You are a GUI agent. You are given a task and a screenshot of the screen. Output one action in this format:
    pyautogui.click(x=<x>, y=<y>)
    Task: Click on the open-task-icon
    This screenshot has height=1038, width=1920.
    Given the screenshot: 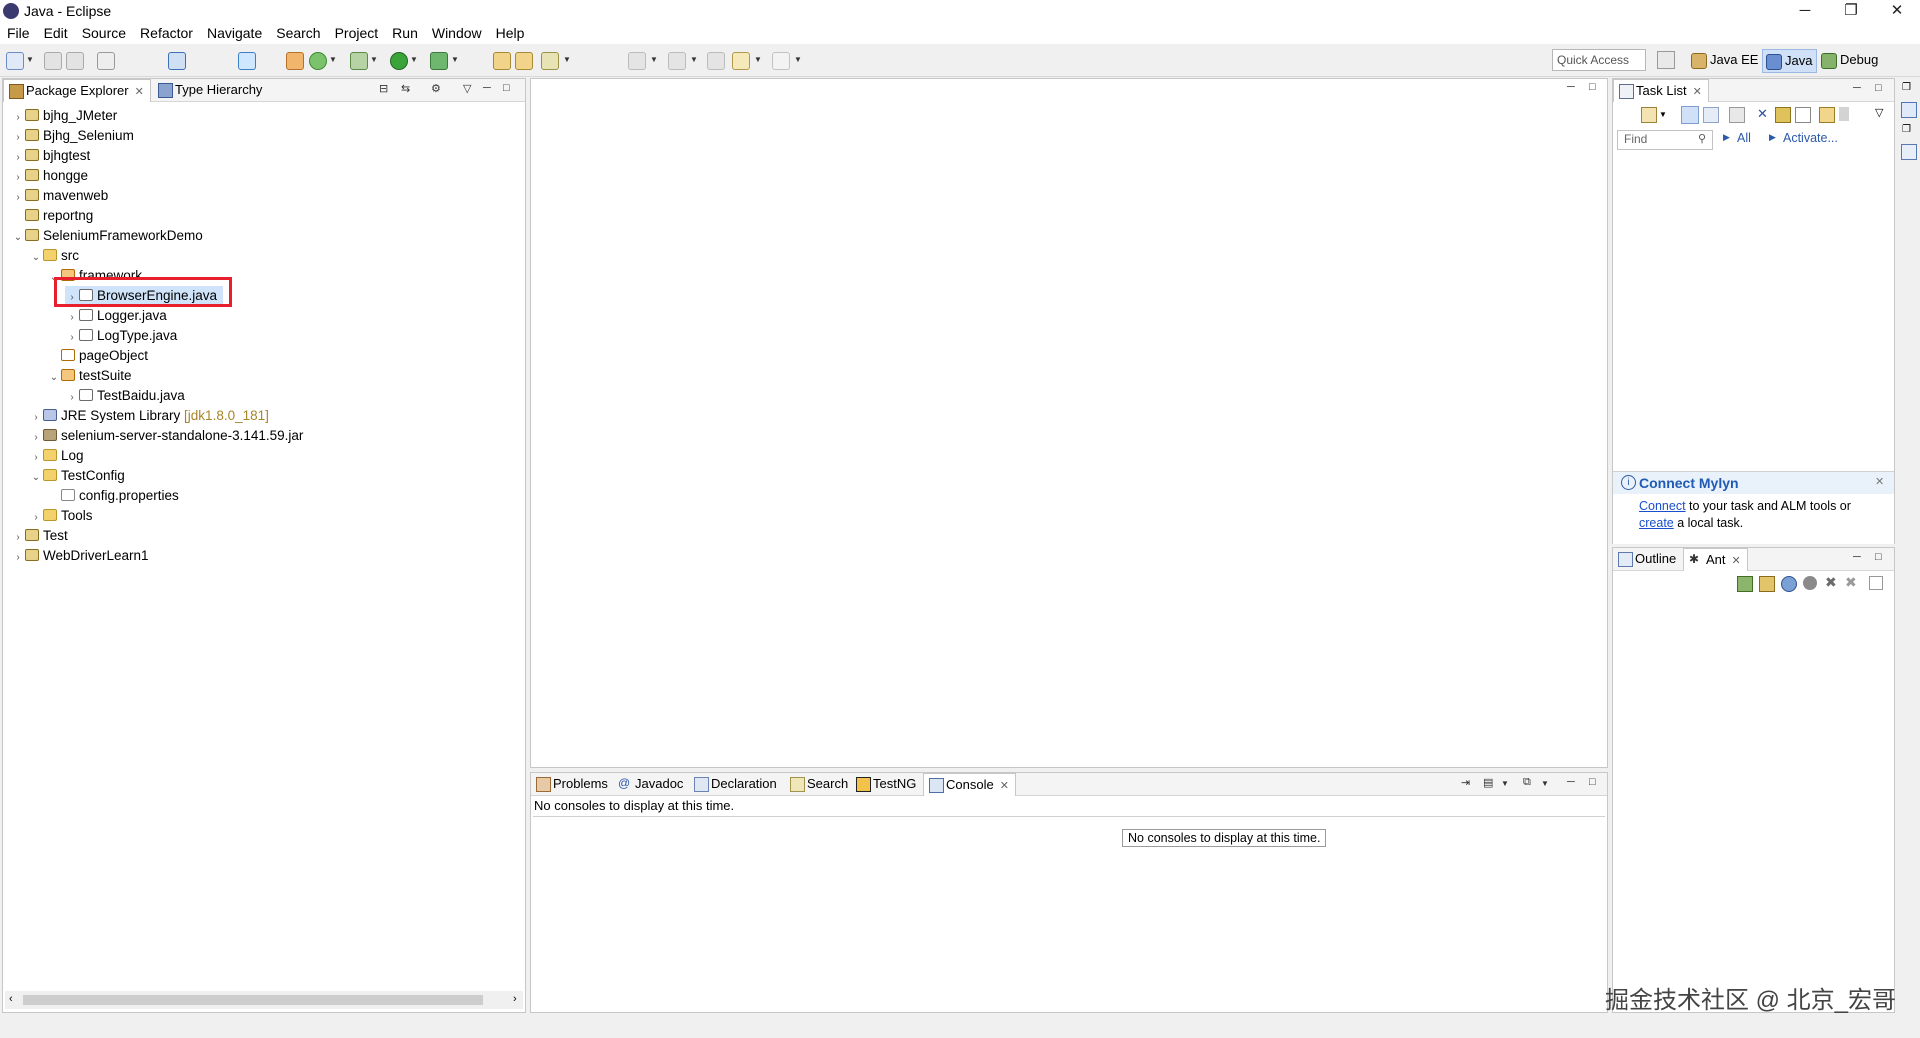 What is the action you would take?
    pyautogui.click(x=524, y=61)
    